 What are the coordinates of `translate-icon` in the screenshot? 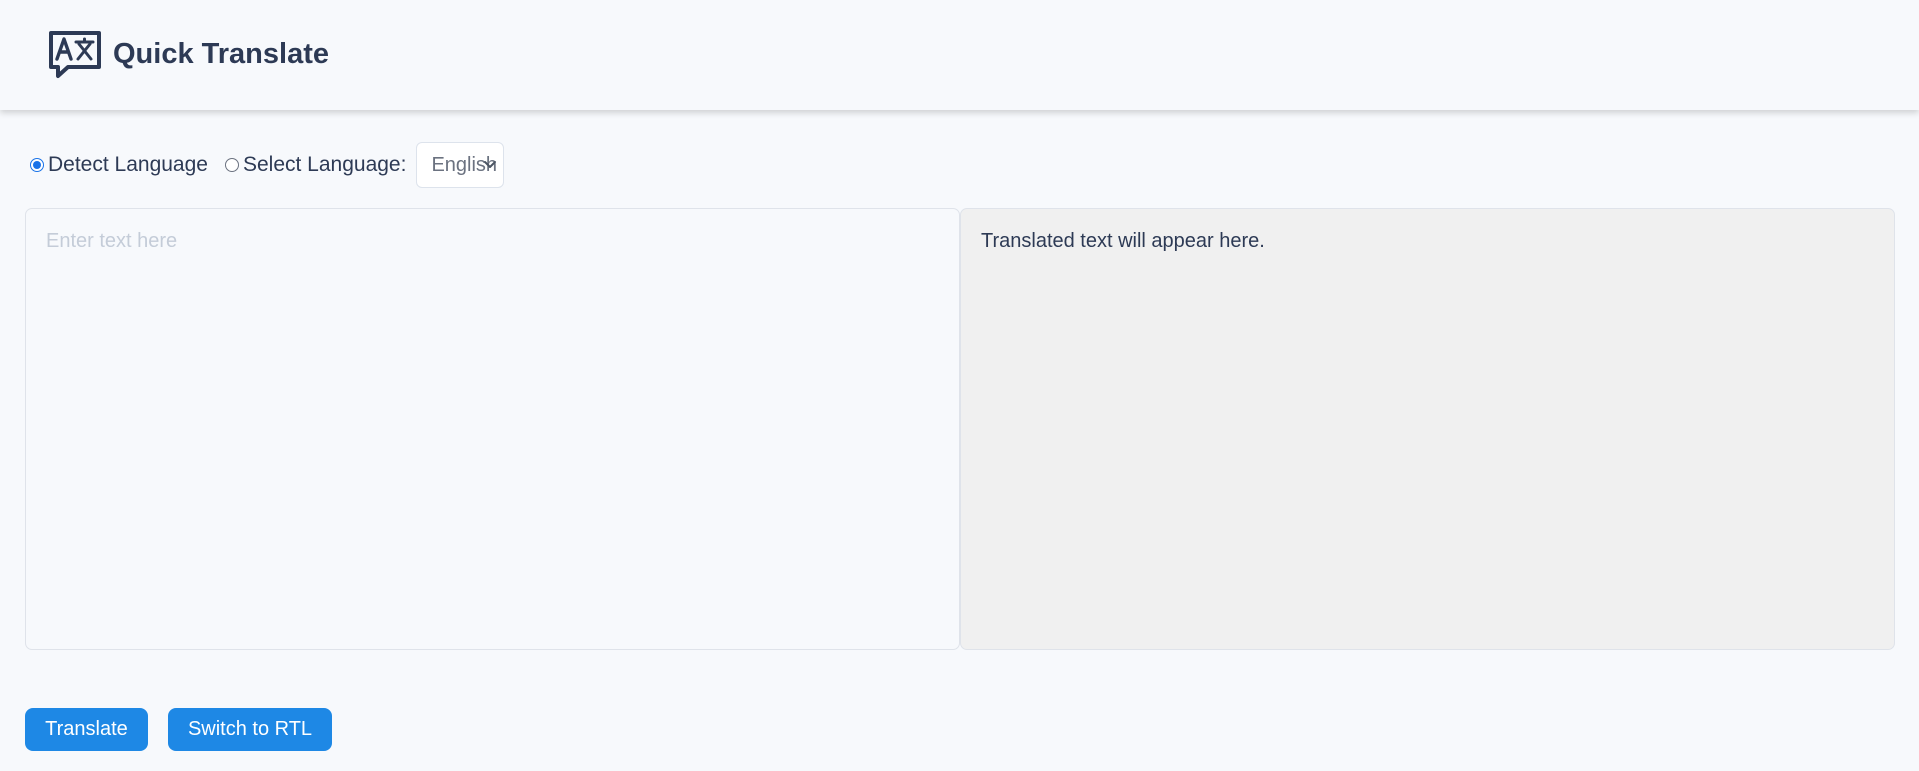 It's located at (75, 54).